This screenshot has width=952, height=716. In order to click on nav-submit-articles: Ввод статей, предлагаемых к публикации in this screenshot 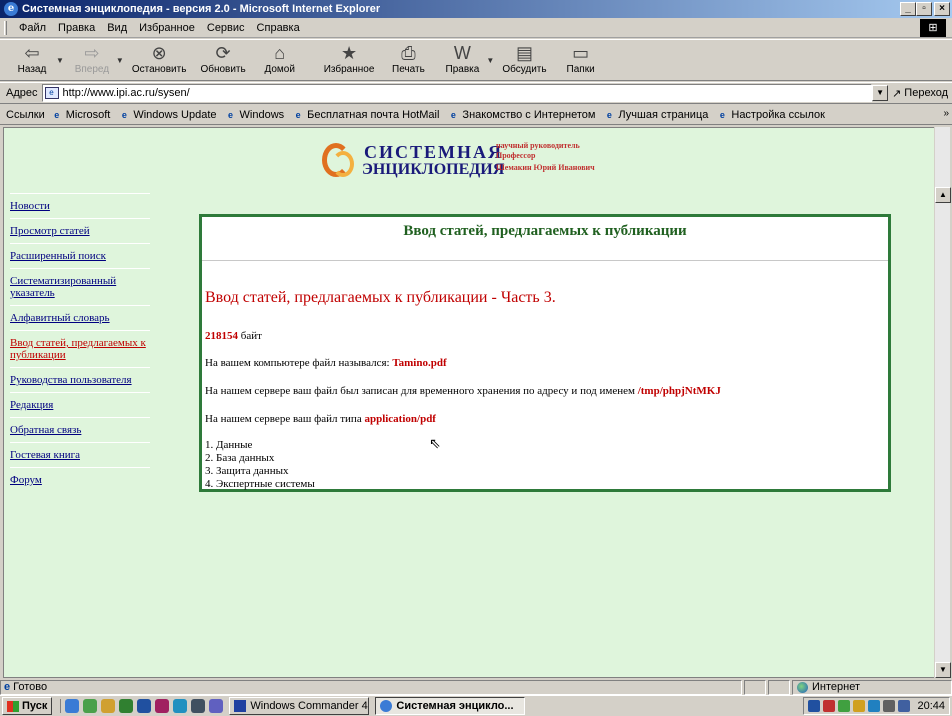, I will do `click(80, 349)`.